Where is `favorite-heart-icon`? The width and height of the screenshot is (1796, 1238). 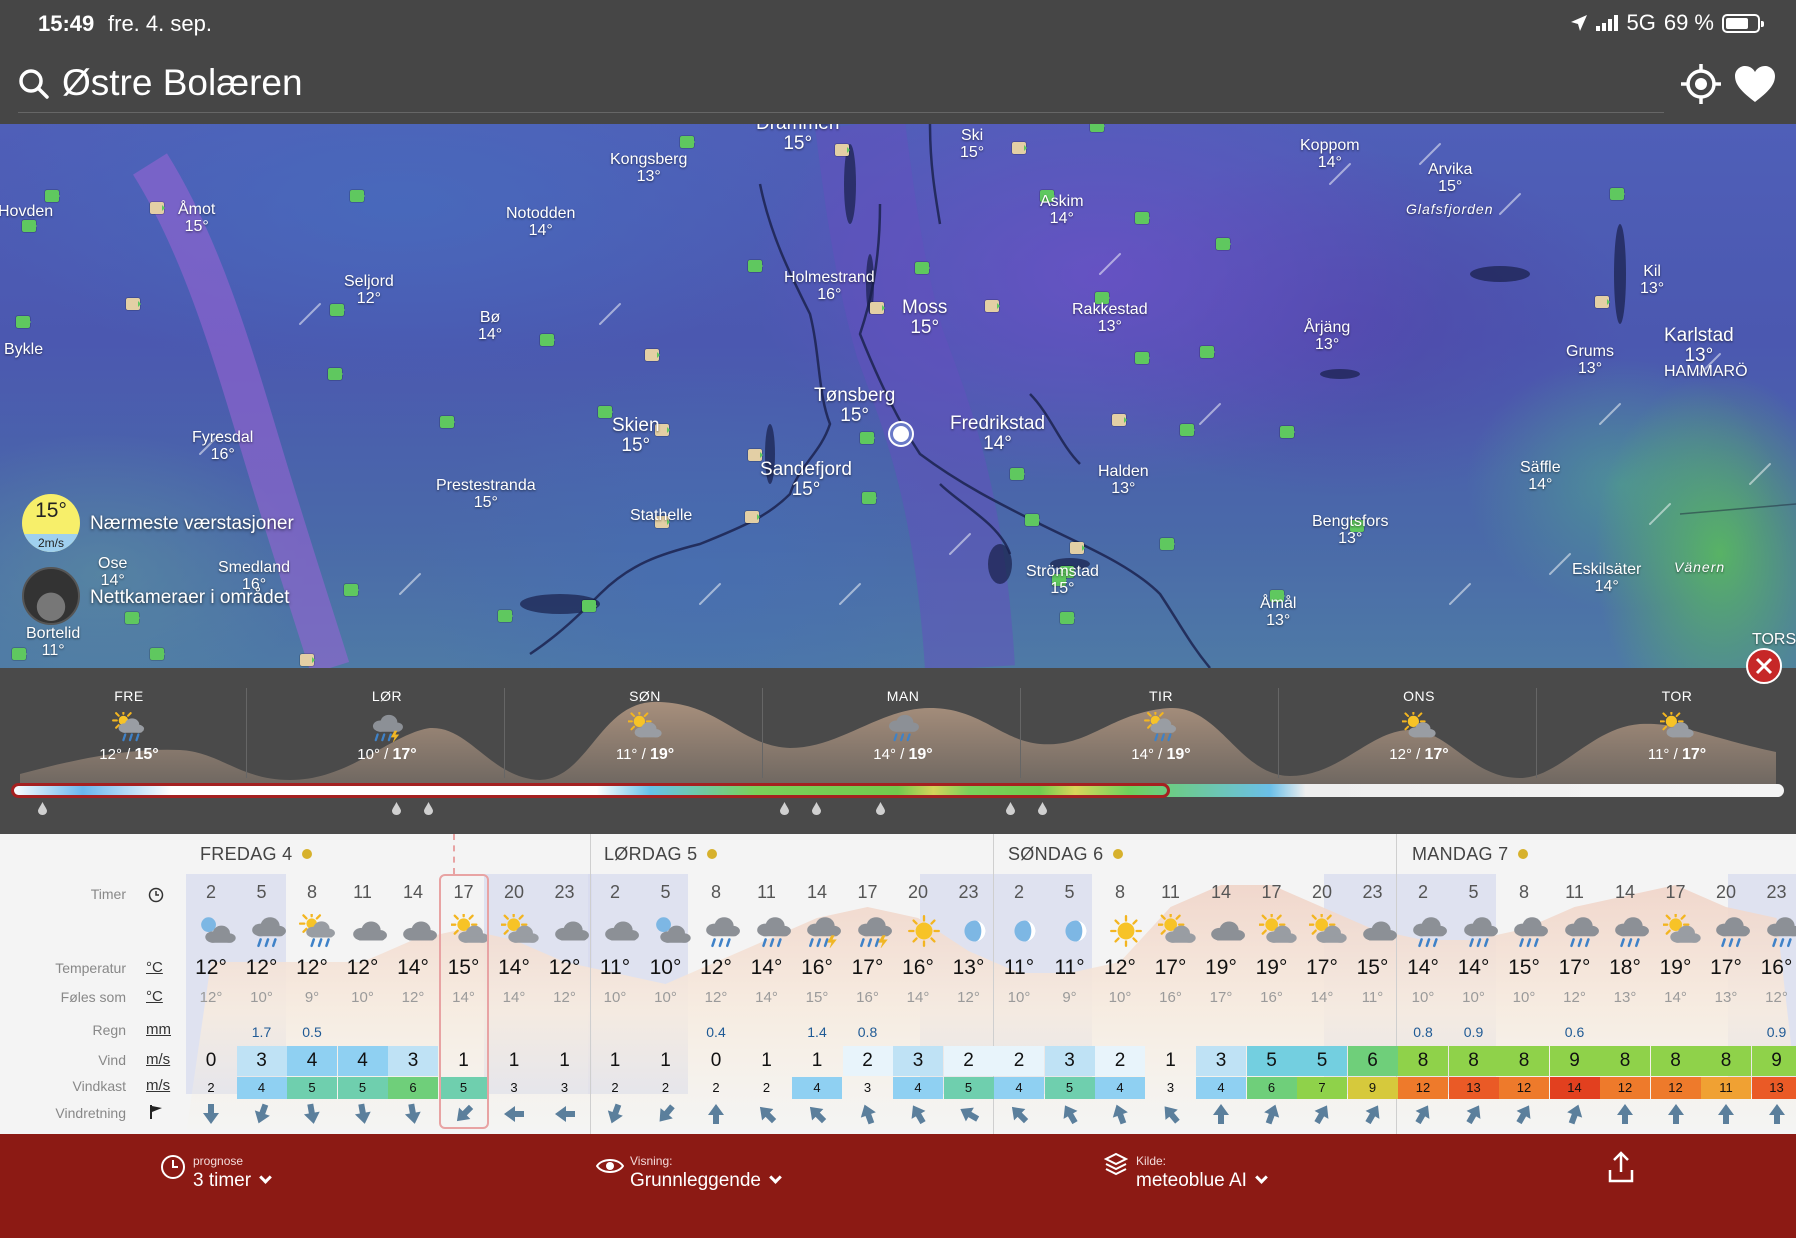
favorite-heart-icon is located at coordinates (1755, 84).